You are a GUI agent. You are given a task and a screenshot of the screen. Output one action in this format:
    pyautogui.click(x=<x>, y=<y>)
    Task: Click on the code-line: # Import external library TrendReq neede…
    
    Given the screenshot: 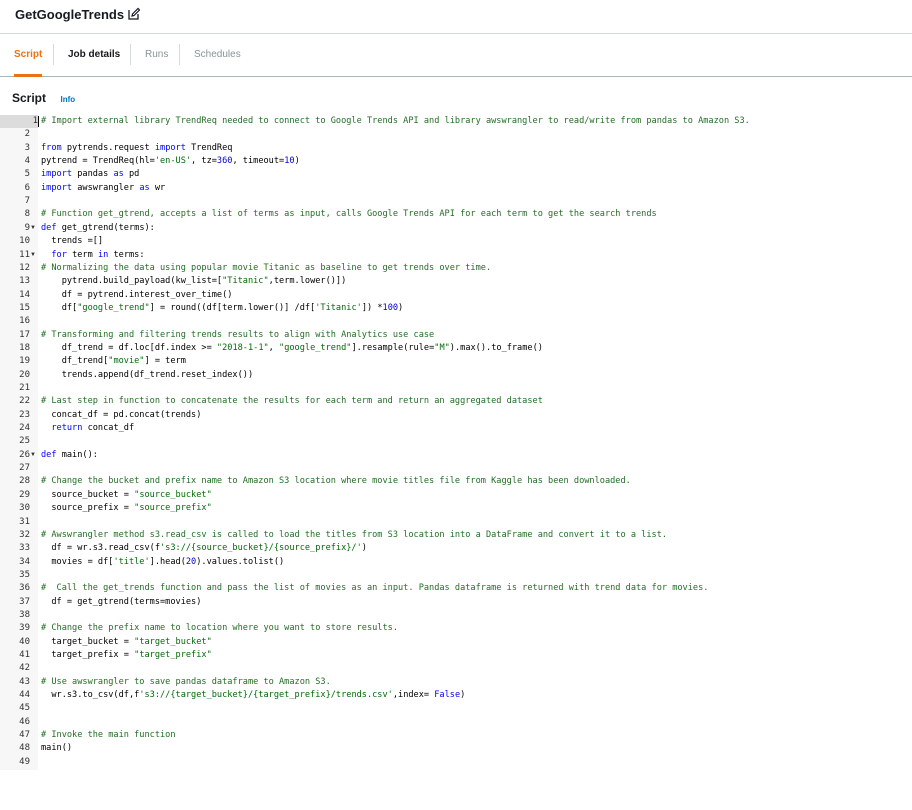 What is the action you would take?
    pyautogui.click(x=395, y=121)
    